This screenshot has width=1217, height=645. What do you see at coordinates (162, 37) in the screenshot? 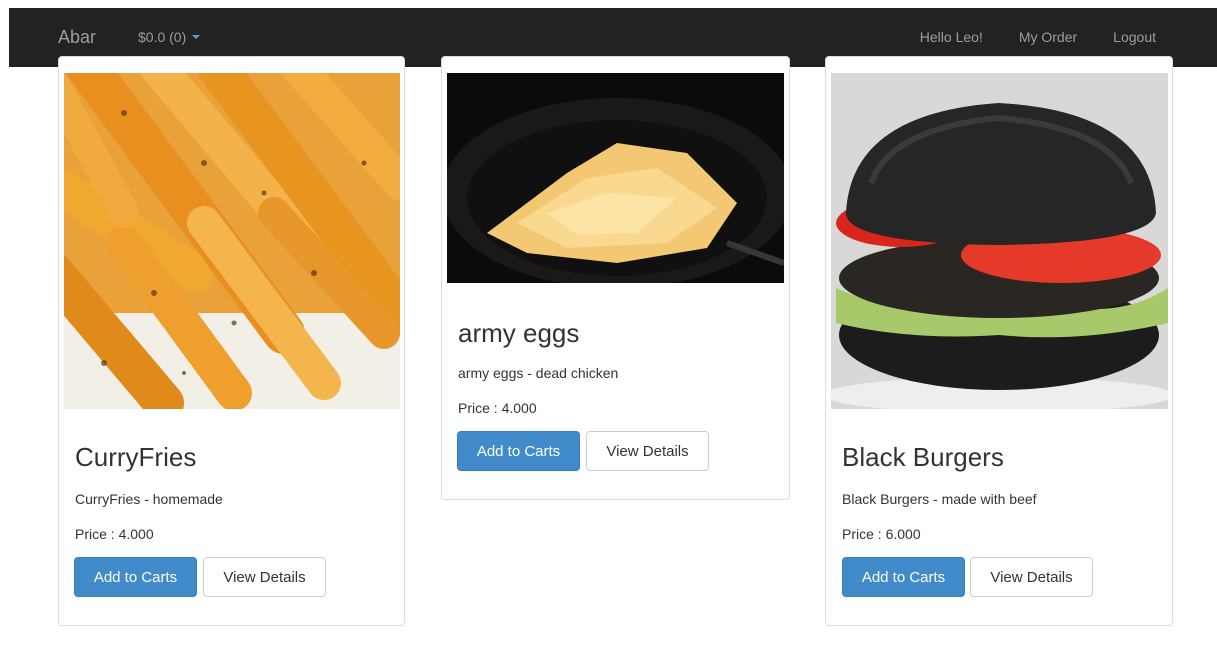
I see `cart-total: $0.0 (0)` at bounding box center [162, 37].